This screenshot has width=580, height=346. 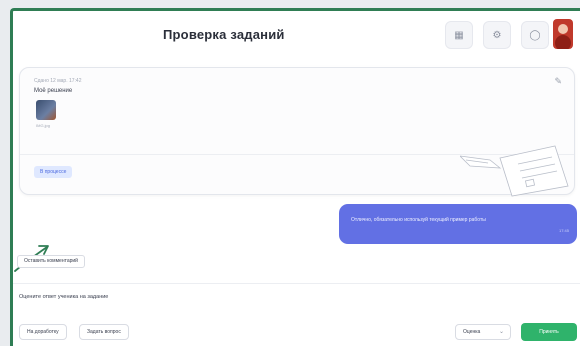 I want to click on bell-icon: ◯, so click(x=535, y=35).